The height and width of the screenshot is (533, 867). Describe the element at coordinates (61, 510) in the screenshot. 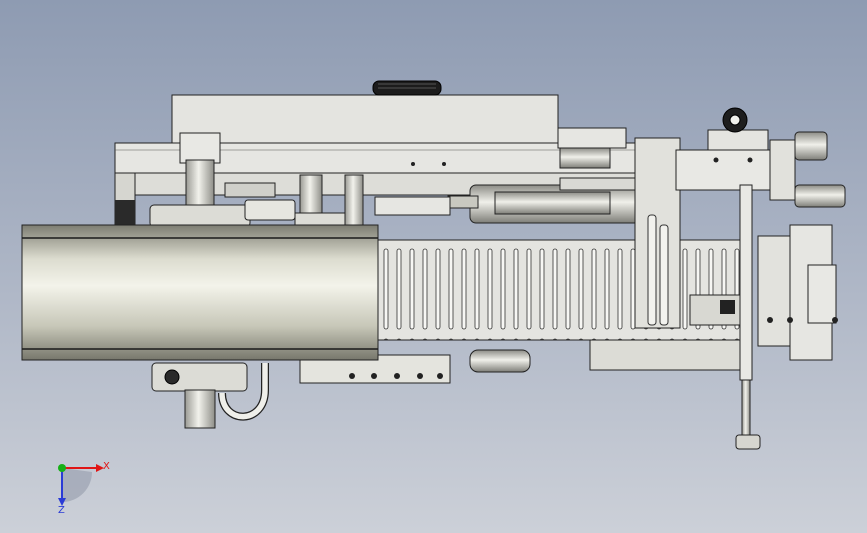

I see `z-axis-label: Z` at that location.